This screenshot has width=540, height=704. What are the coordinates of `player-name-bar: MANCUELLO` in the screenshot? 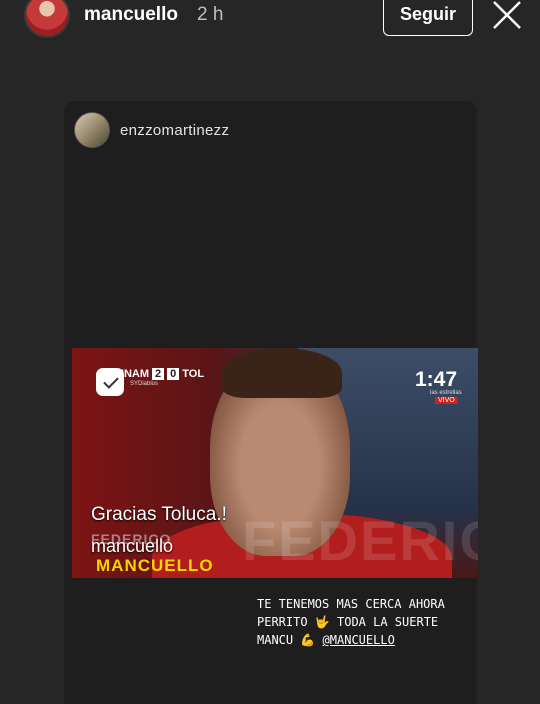 It's located at (155, 565).